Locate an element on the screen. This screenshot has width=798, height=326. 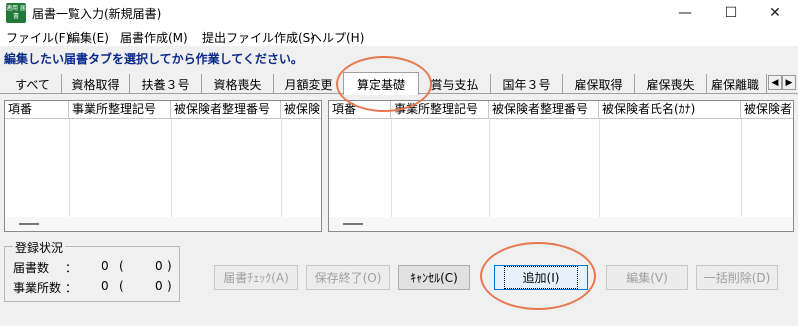
check-notices-button: 届書ﾁｪｯｸ(A) is located at coordinates (256, 277).